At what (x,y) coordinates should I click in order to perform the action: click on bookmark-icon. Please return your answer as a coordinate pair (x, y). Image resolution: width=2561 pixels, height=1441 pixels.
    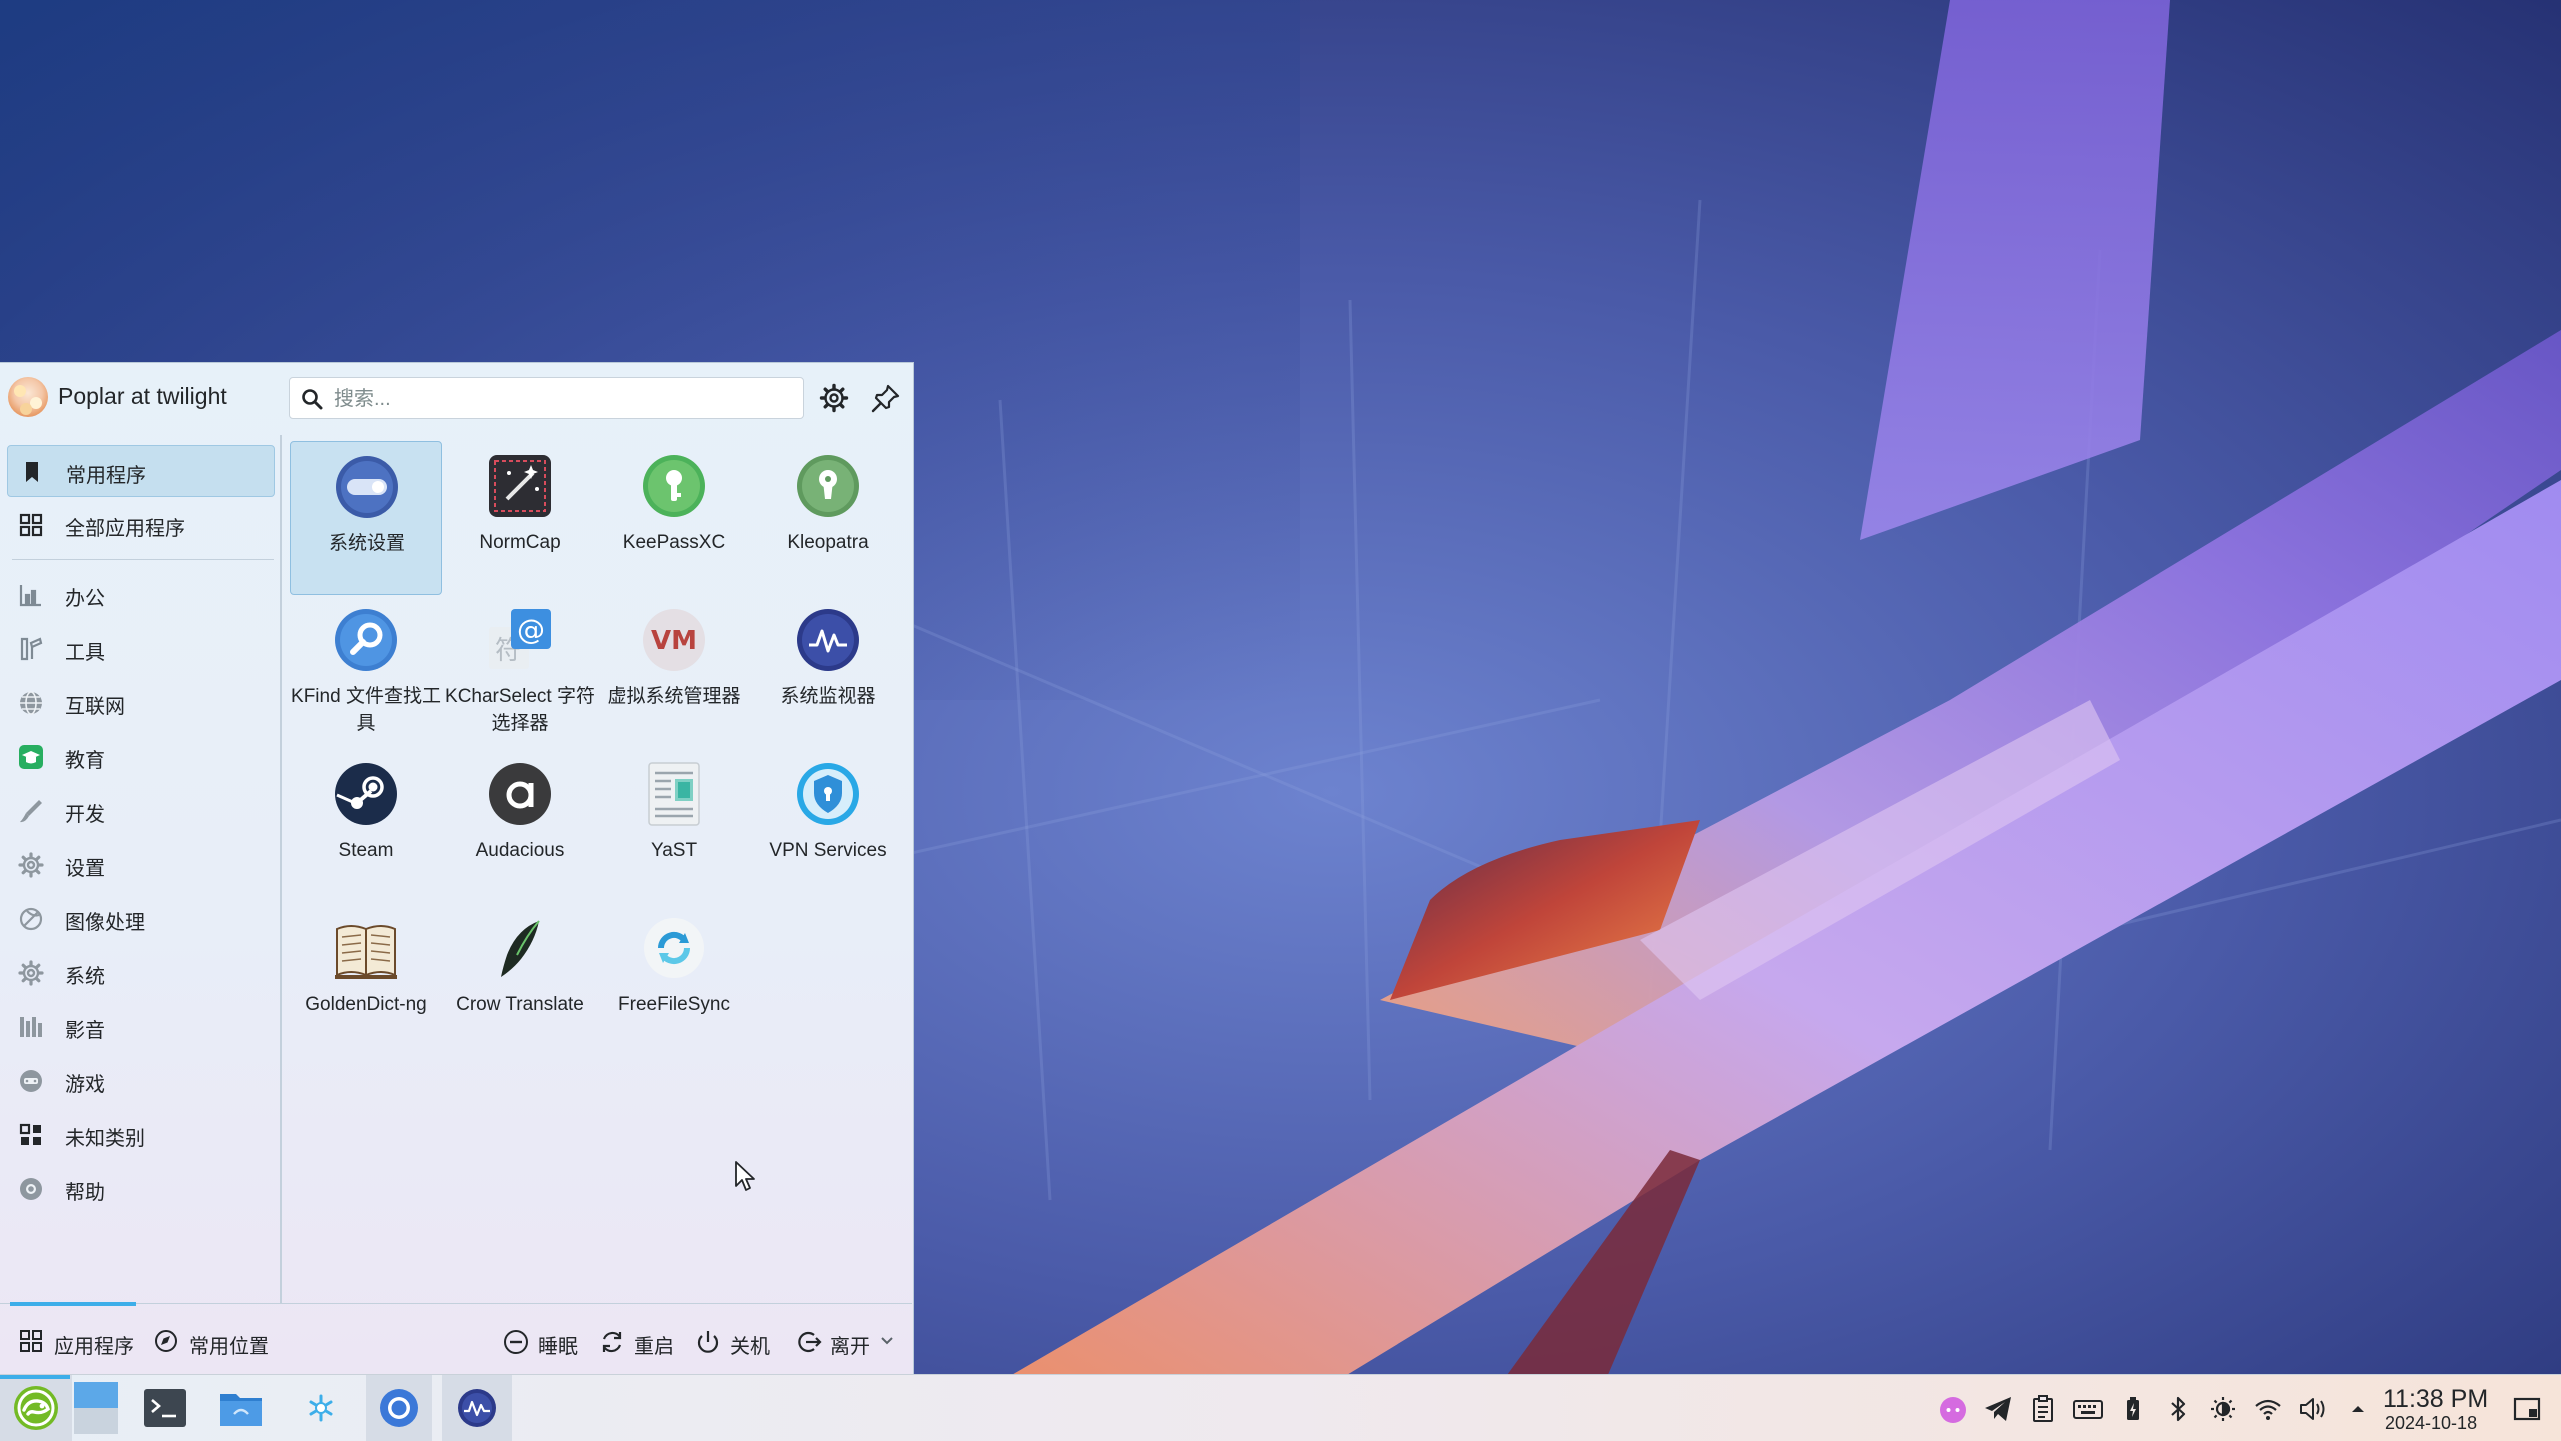
    Looking at the image, I should click on (32, 472).